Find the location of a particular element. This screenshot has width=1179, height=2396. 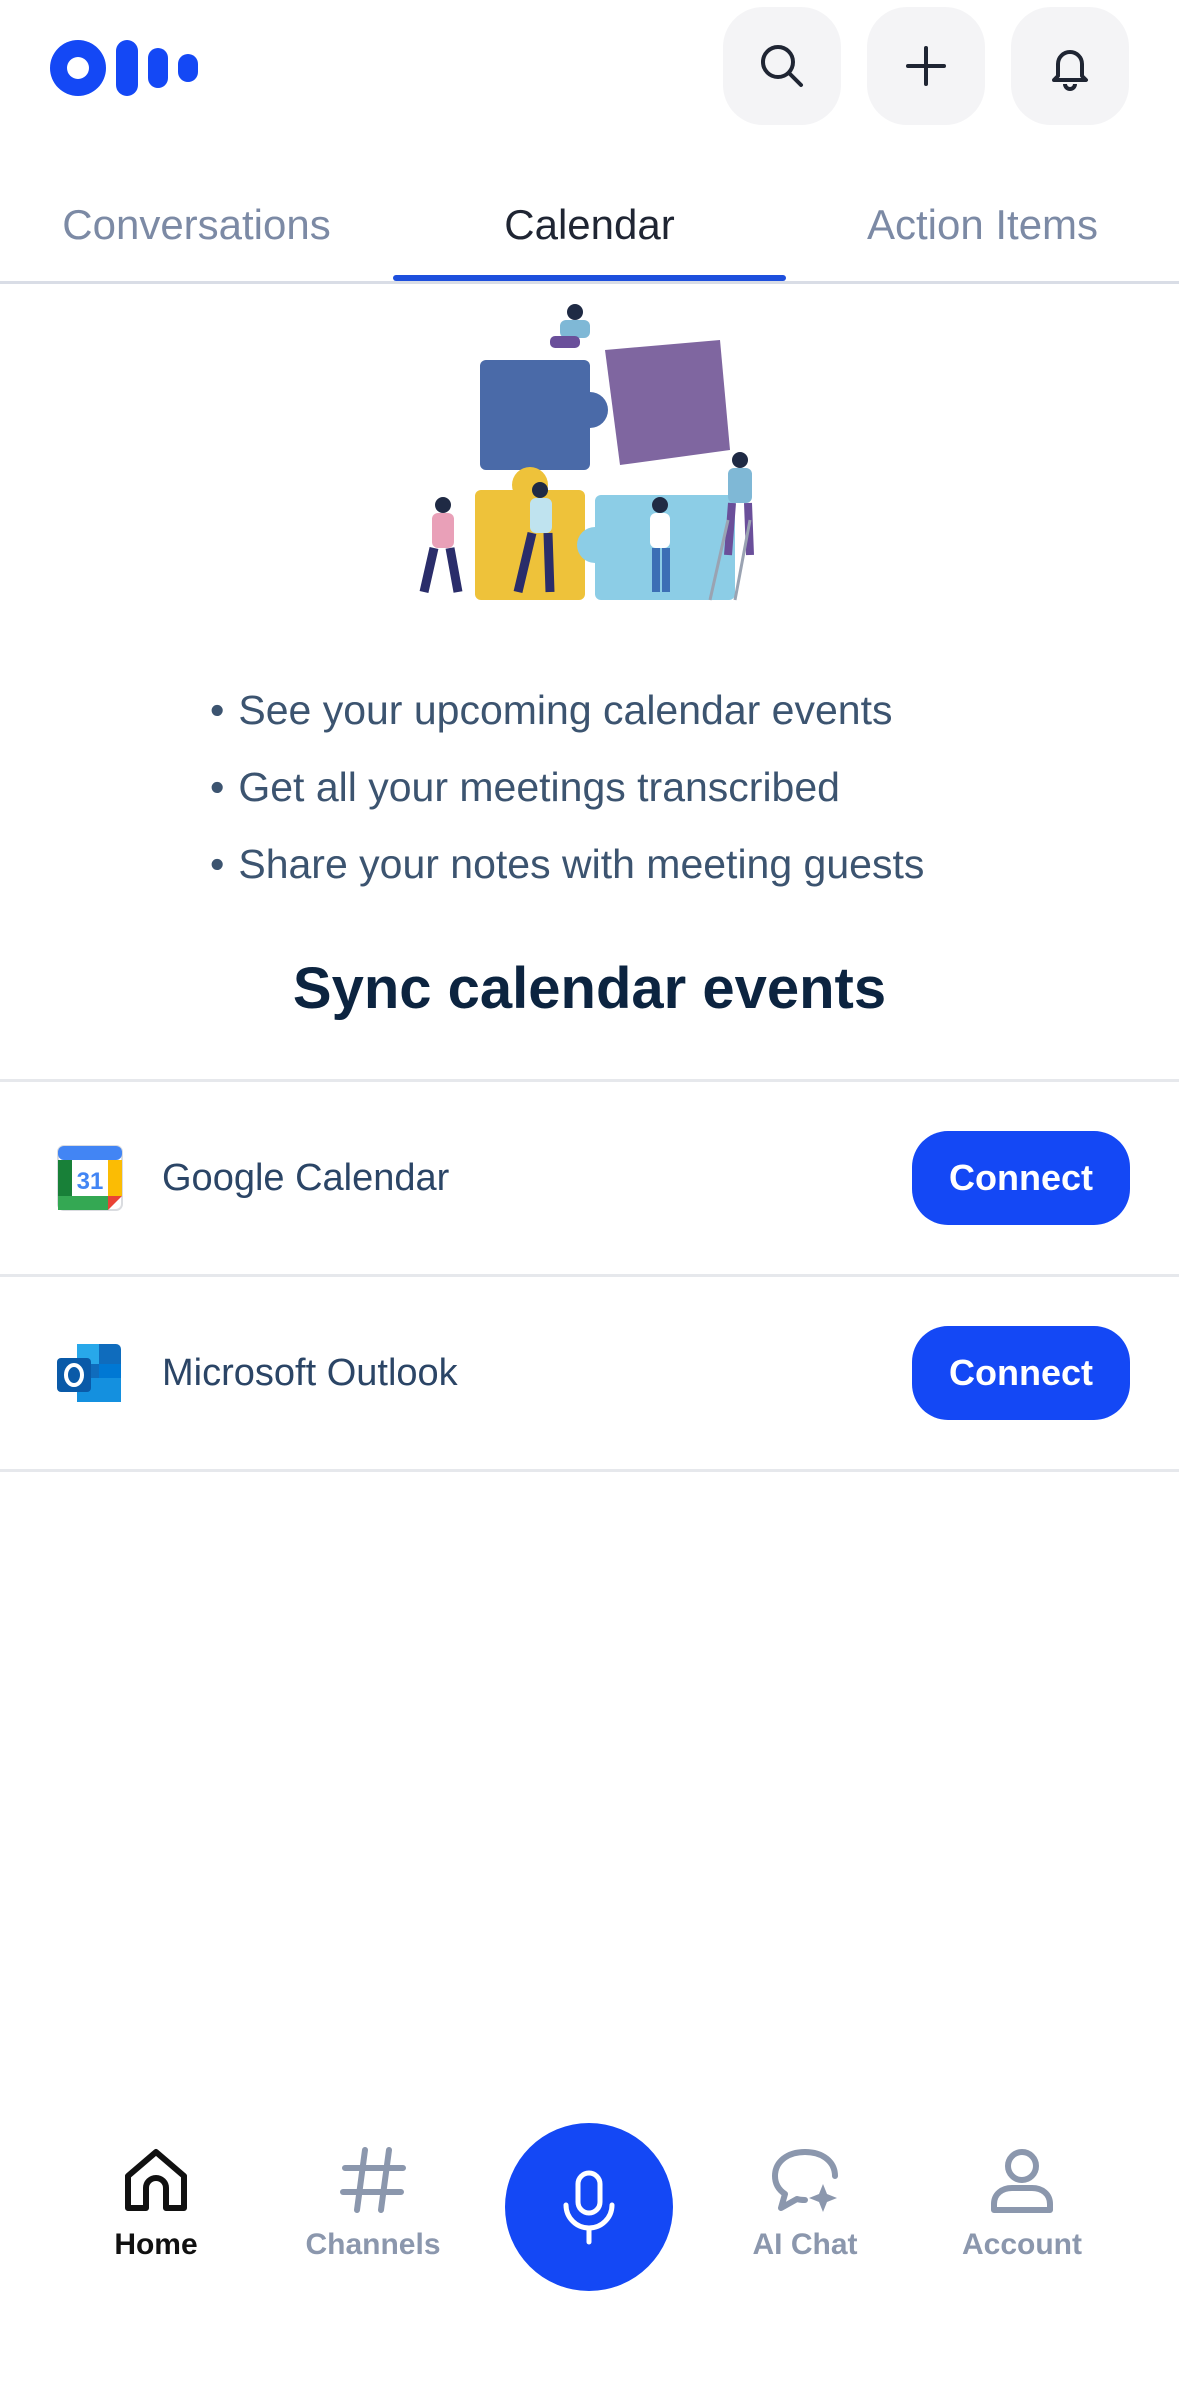

feature-item: • Get all your meetings transcribed is located at coordinates (525, 787).